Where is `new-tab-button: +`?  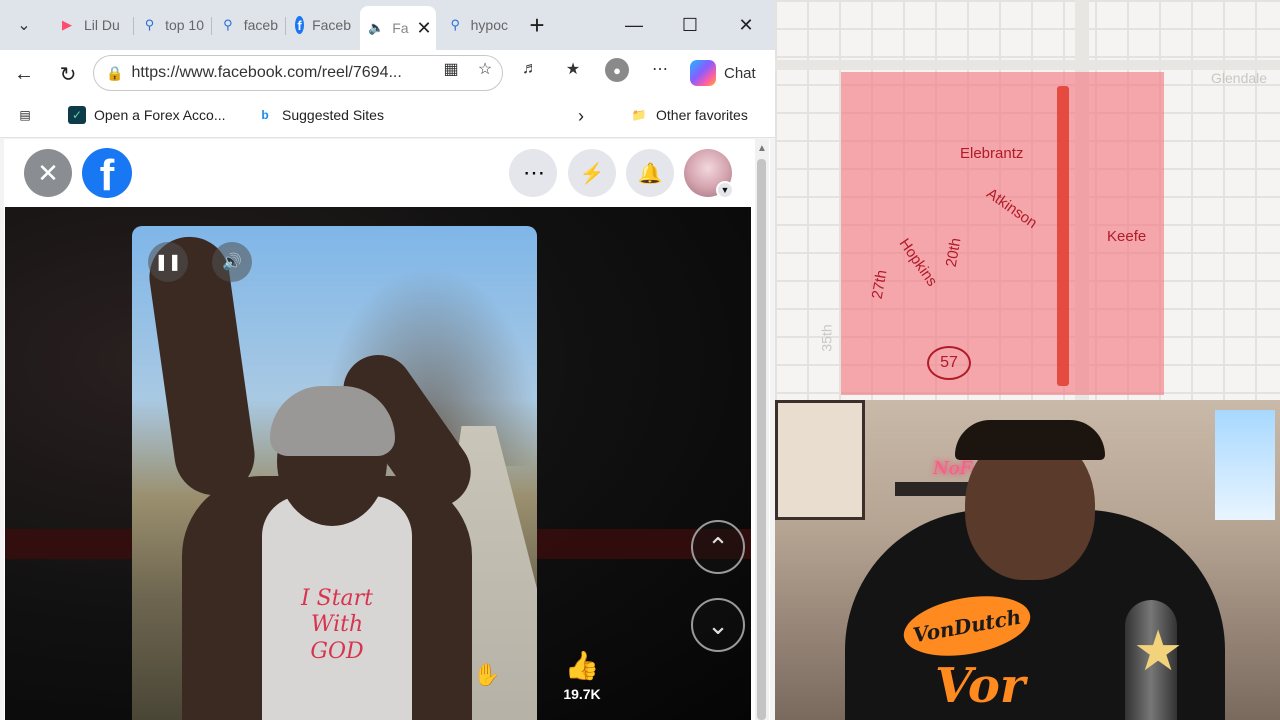 new-tab-button: + is located at coordinates (537, 25).